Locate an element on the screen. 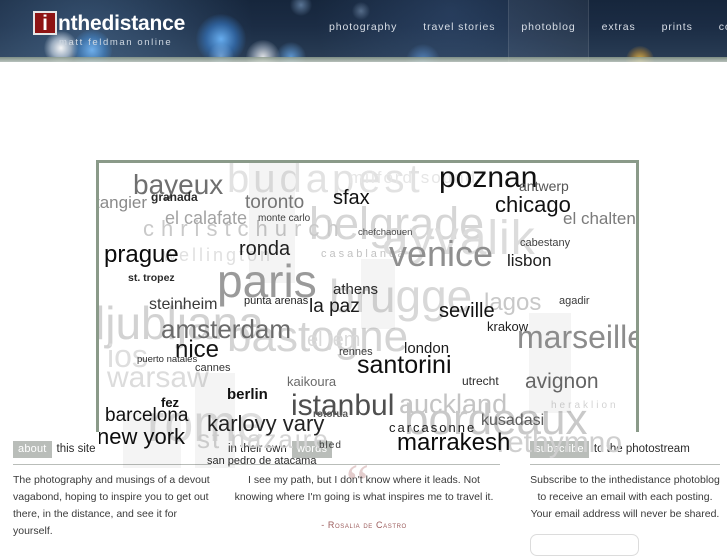 The height and width of the screenshot is (556, 727). site-logo: i nthedistance matt feldman online is located at coordinates (109, 29).